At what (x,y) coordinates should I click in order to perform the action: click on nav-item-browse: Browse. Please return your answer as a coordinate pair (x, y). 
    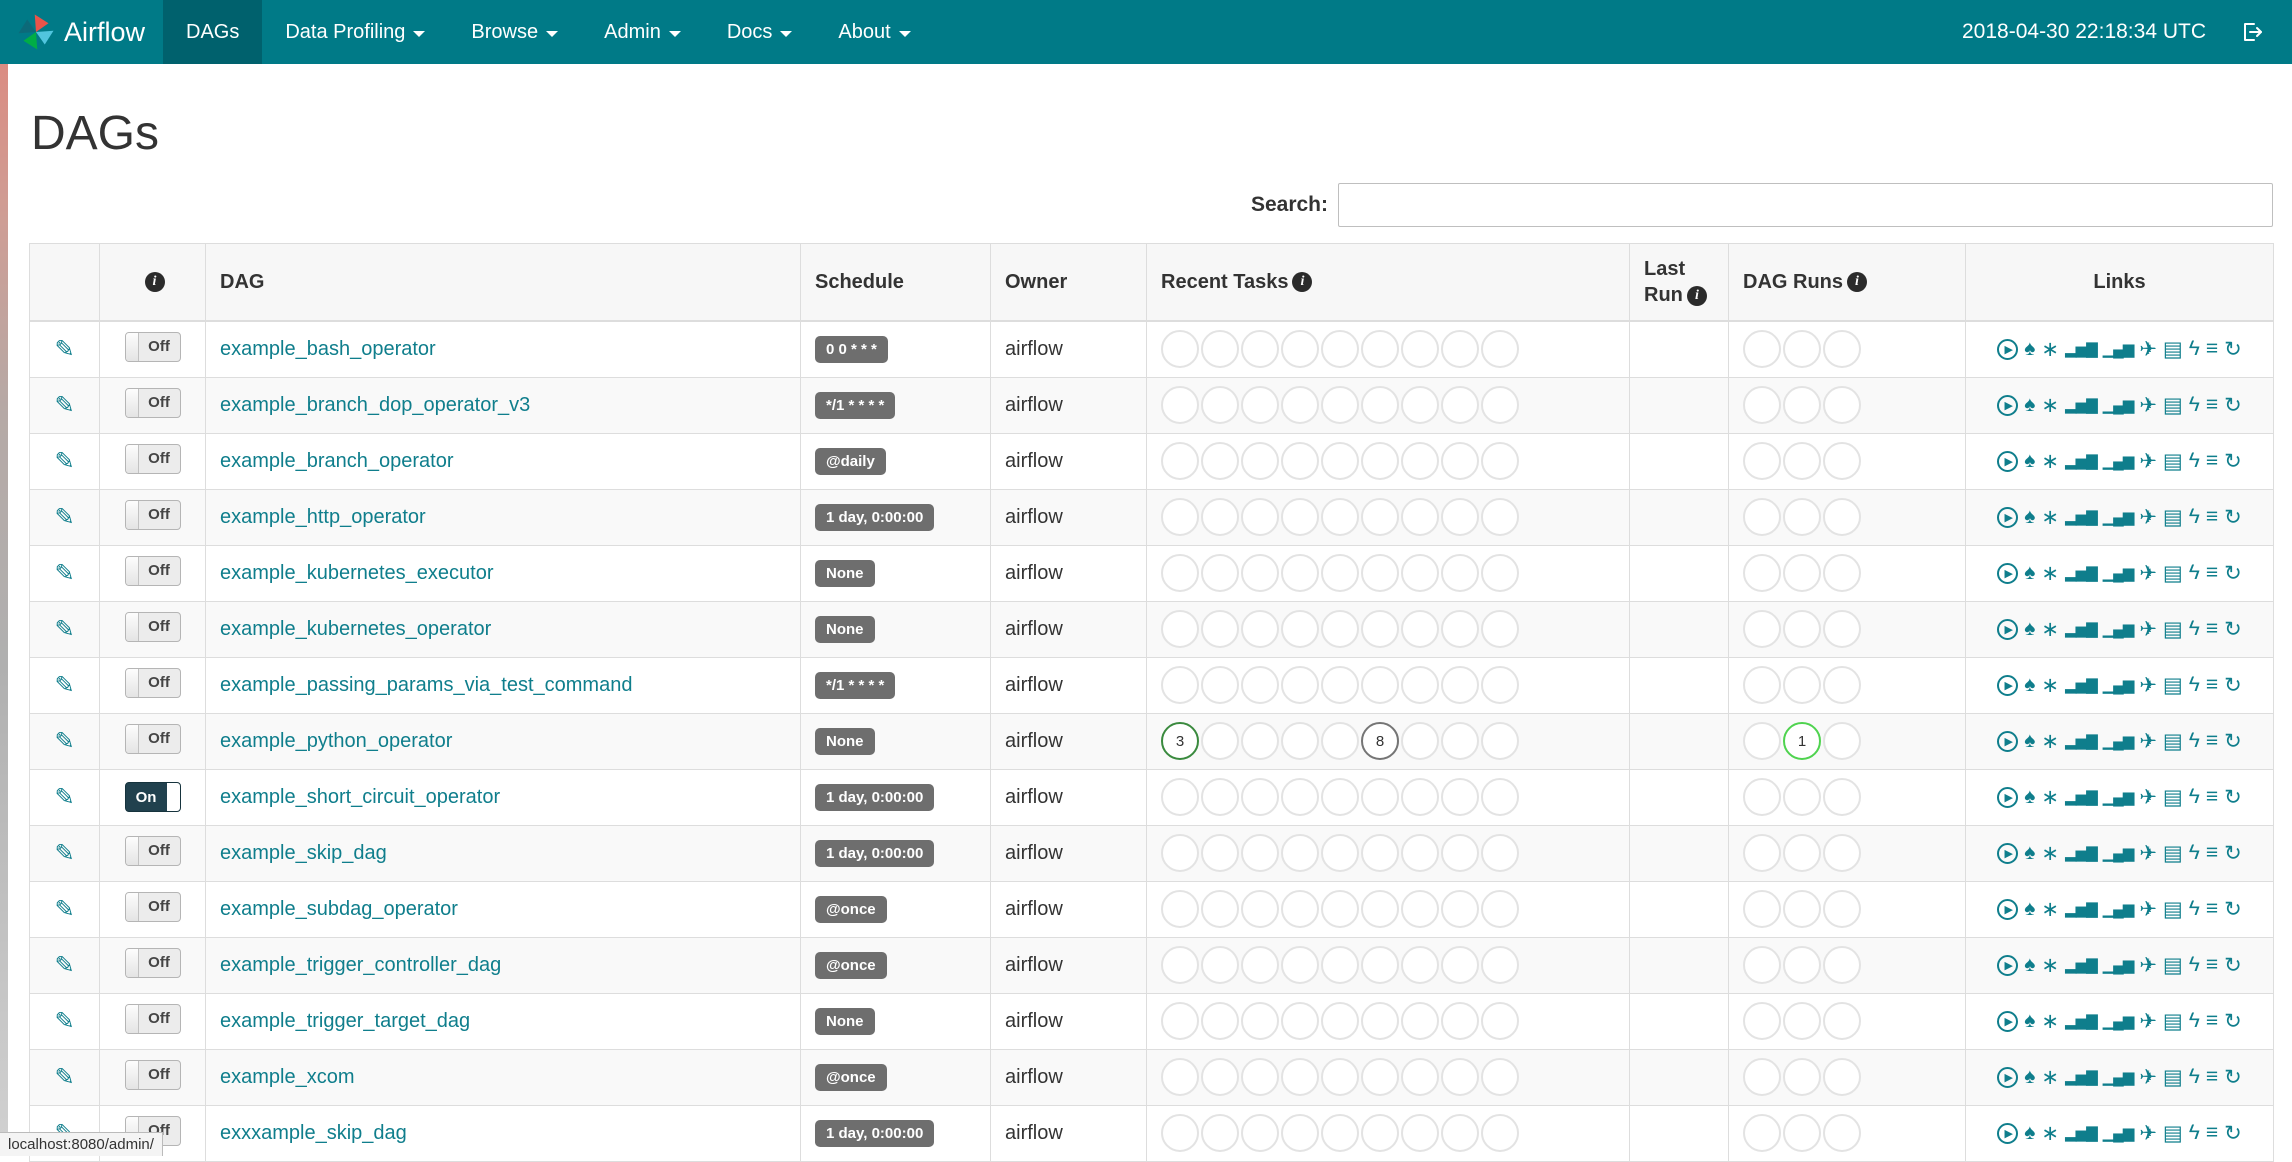
    Looking at the image, I should click on (514, 32).